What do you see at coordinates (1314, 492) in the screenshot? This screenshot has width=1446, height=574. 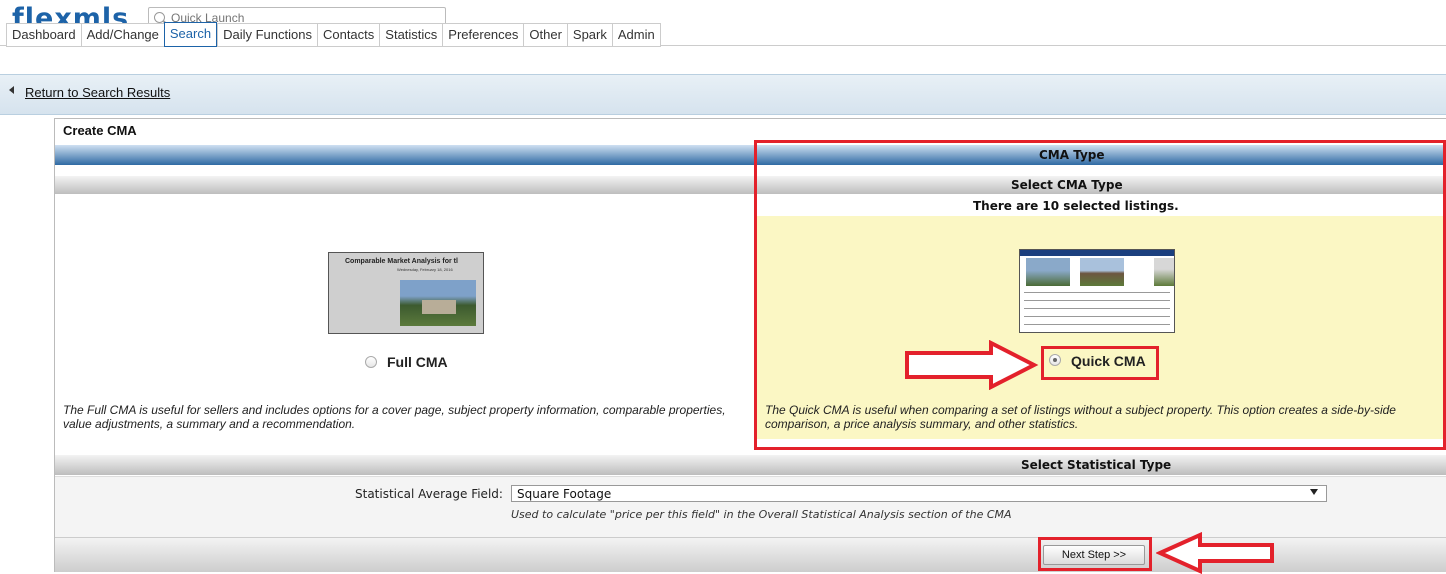 I see `dropdown-arrow-icon` at bounding box center [1314, 492].